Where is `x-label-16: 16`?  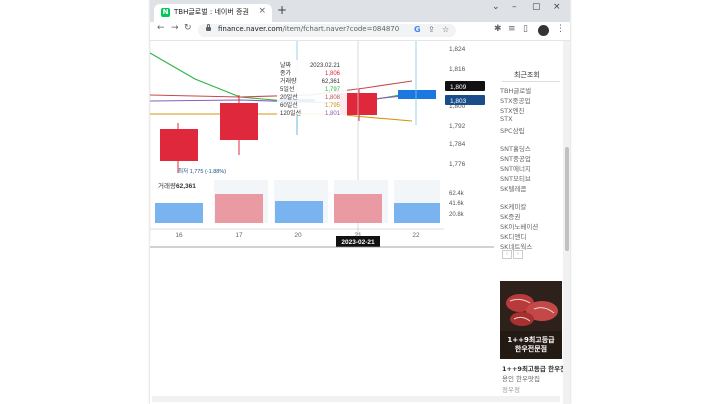
x-label-16: 16 is located at coordinates (179, 235).